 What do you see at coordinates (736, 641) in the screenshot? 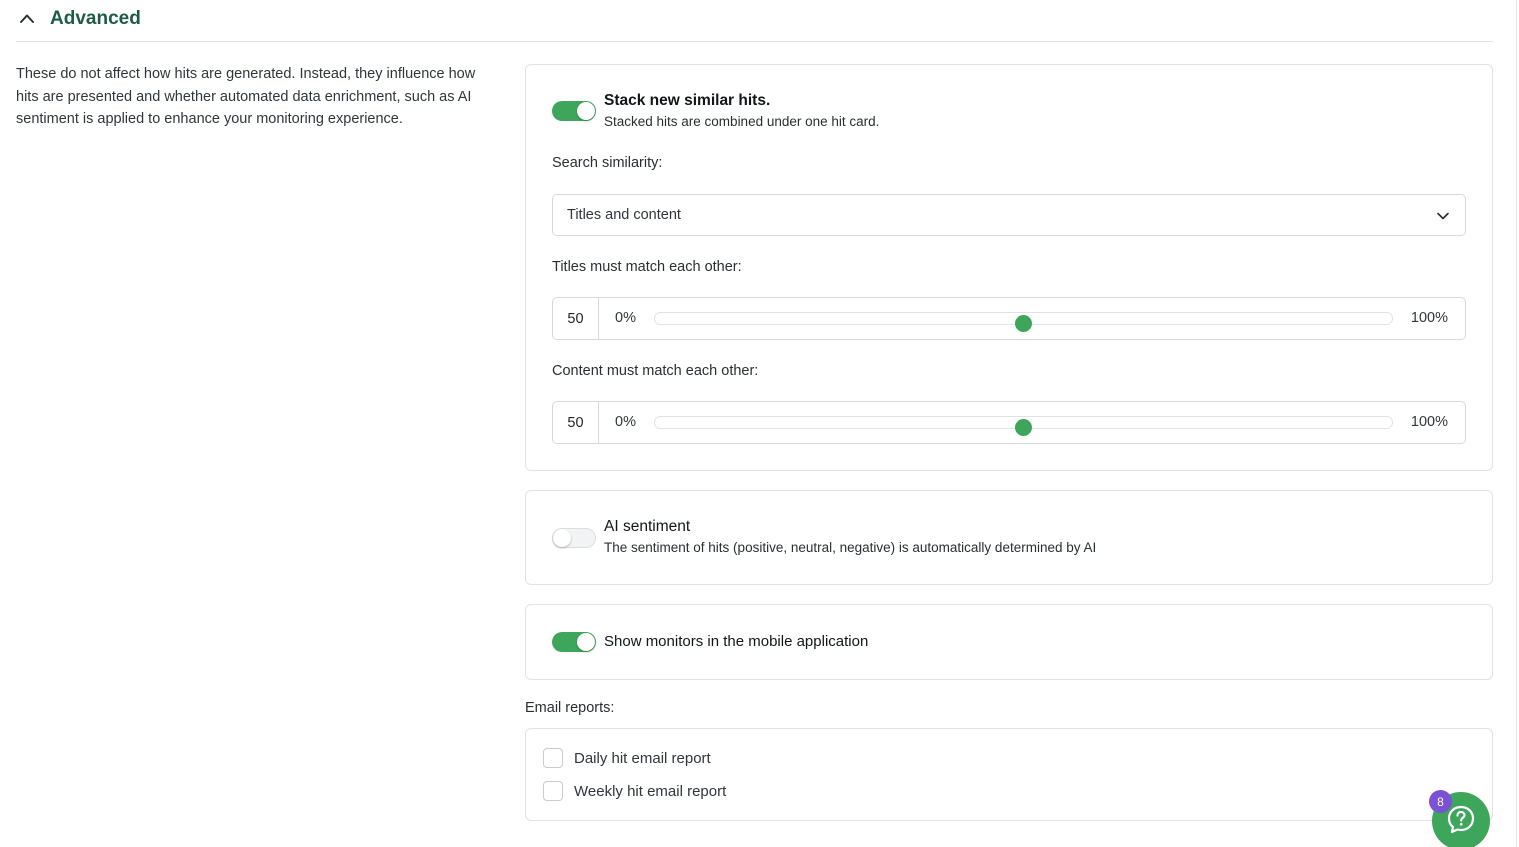
I see `mobile-app-title: Show monitors in the mobile application` at bounding box center [736, 641].